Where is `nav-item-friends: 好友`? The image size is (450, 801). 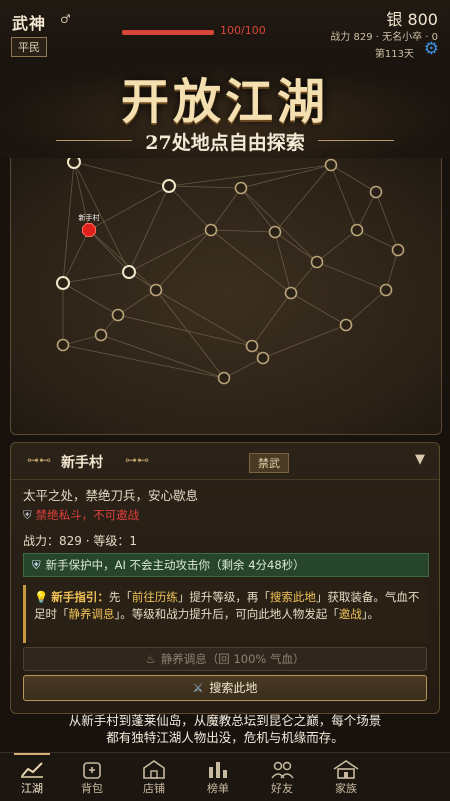
nav-item-friends: 好友 is located at coordinates (282, 777).